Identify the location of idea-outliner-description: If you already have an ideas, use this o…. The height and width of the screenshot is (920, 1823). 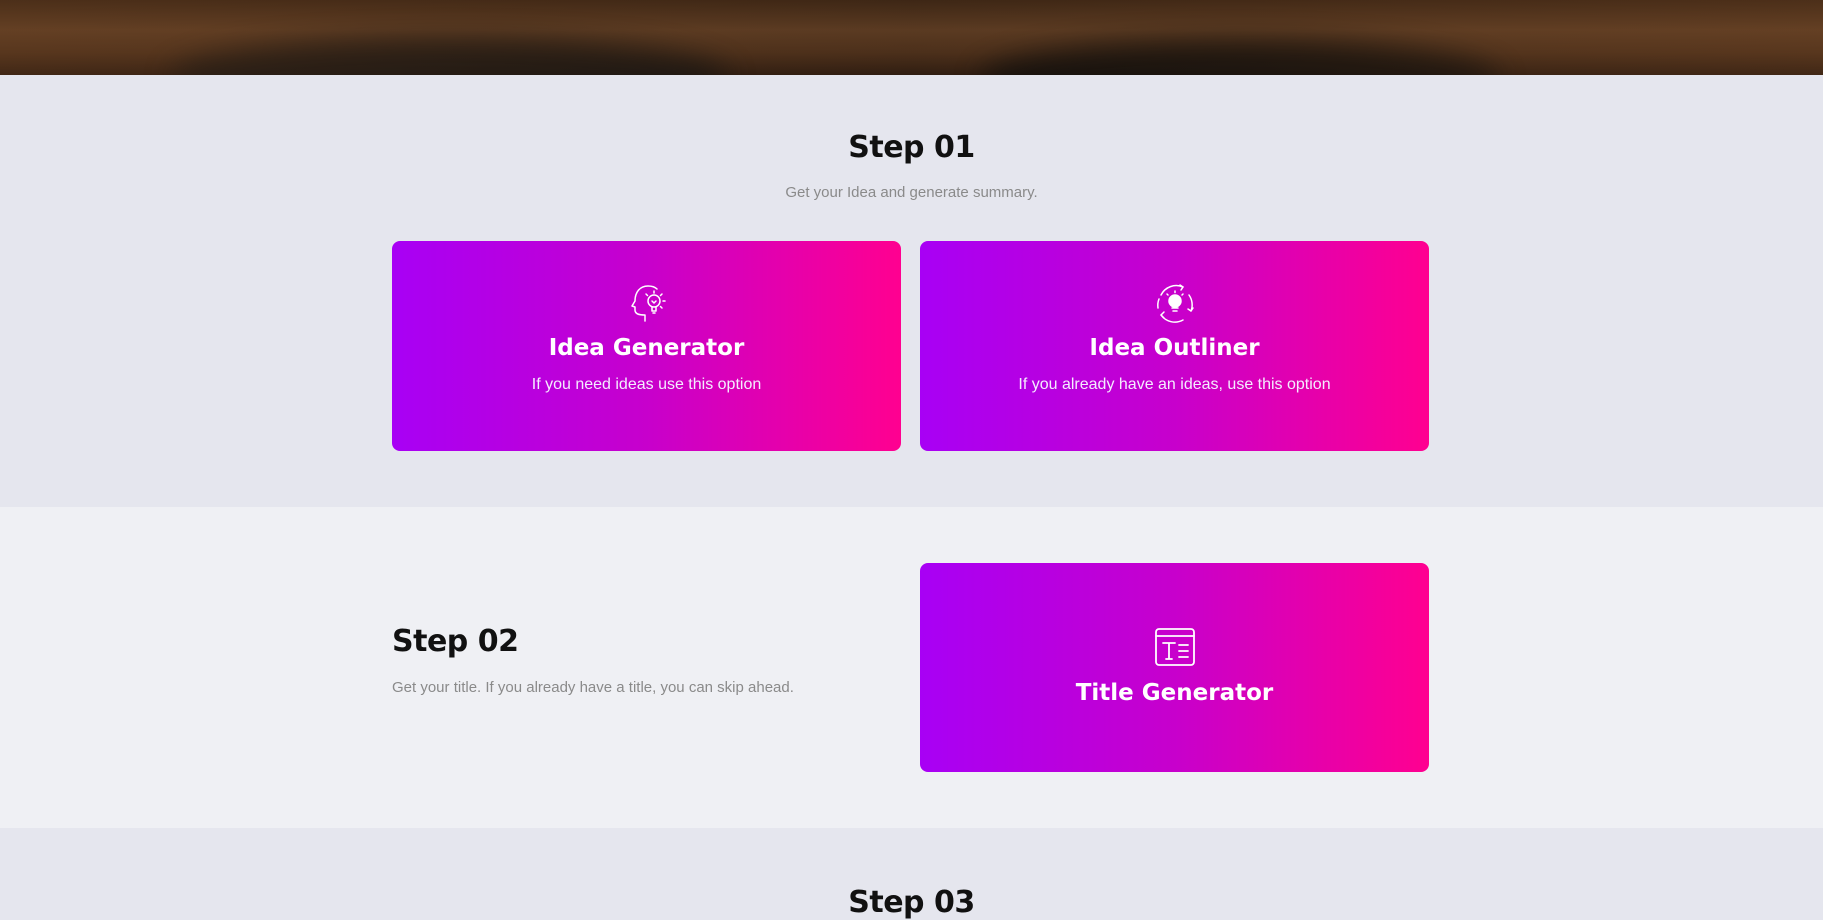
(1174, 384).